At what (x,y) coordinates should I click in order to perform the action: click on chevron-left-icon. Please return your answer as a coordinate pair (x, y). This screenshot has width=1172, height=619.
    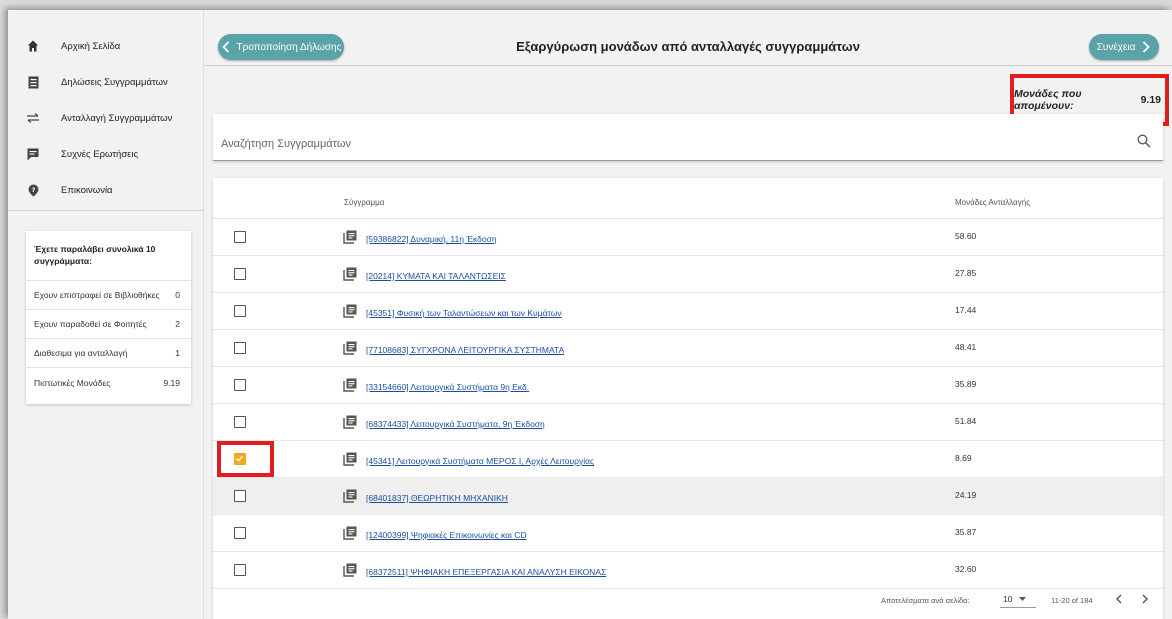
    Looking at the image, I should click on (1119, 599).